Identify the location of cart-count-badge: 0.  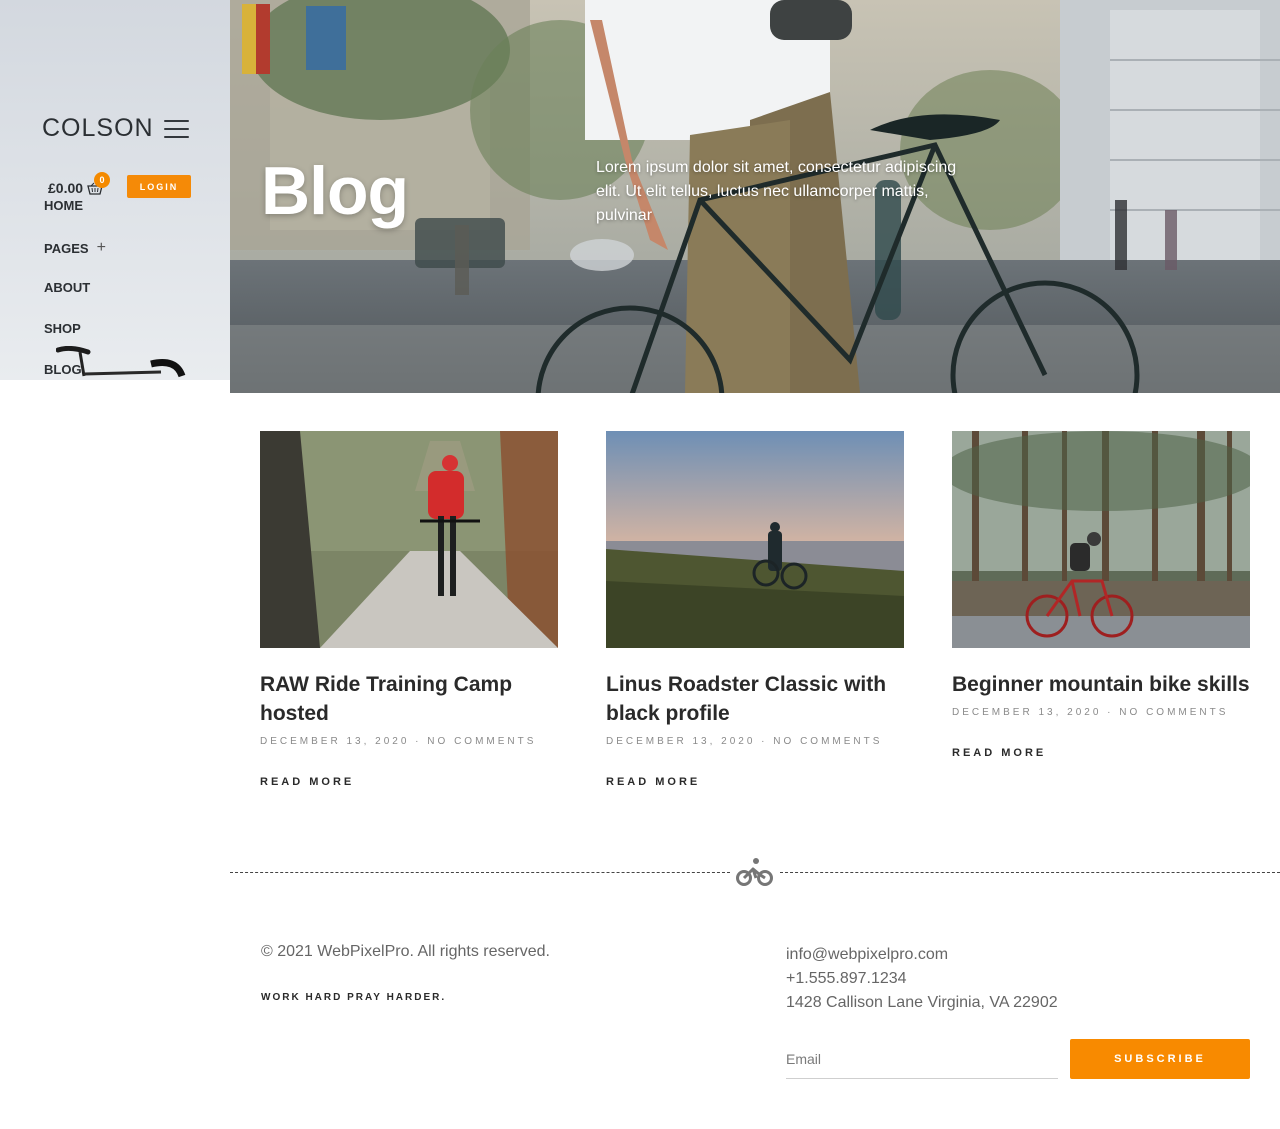
(102, 180).